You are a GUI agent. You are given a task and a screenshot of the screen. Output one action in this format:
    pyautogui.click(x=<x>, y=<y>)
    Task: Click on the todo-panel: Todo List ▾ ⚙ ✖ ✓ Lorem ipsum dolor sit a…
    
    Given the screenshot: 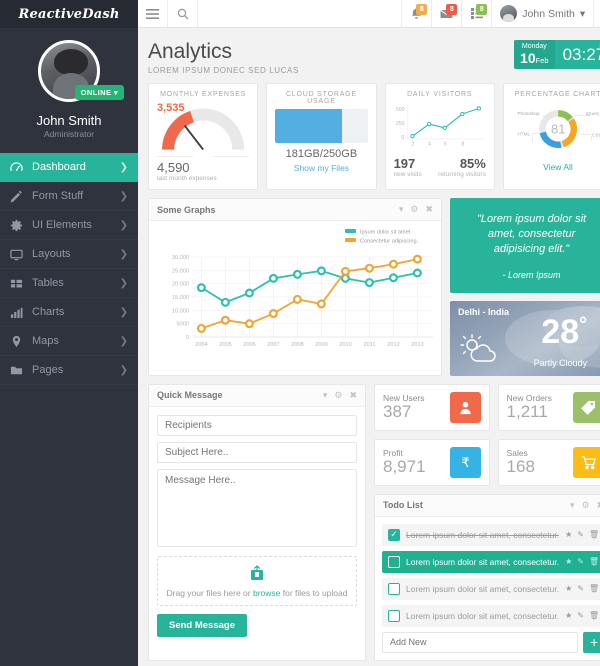 What is the action you would take?
    pyautogui.click(x=487, y=577)
    